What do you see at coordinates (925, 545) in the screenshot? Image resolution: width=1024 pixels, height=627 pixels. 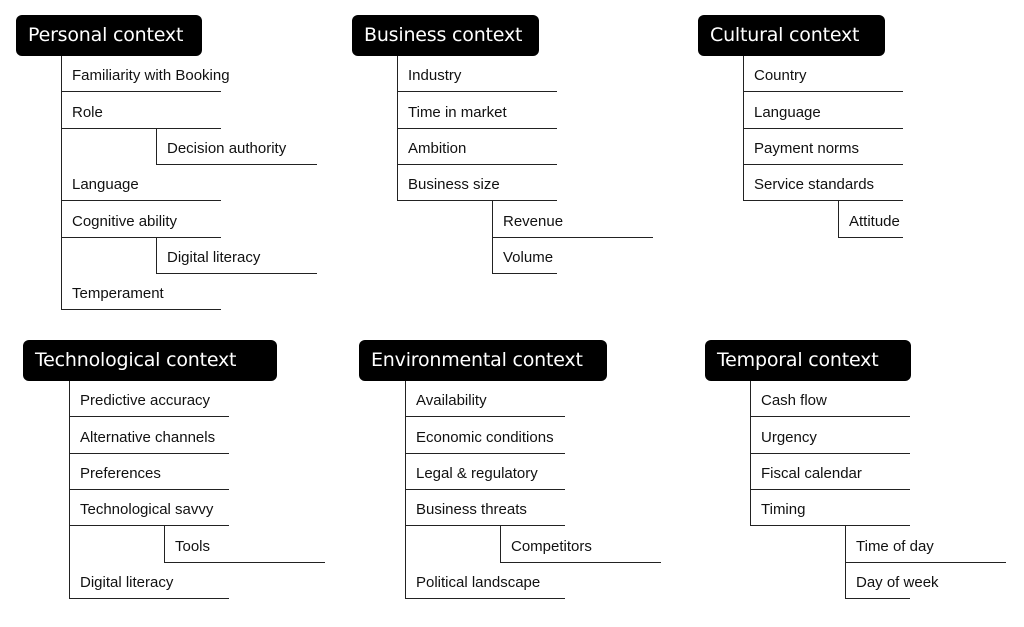 I see `temporal-subitem: Time of day` at bounding box center [925, 545].